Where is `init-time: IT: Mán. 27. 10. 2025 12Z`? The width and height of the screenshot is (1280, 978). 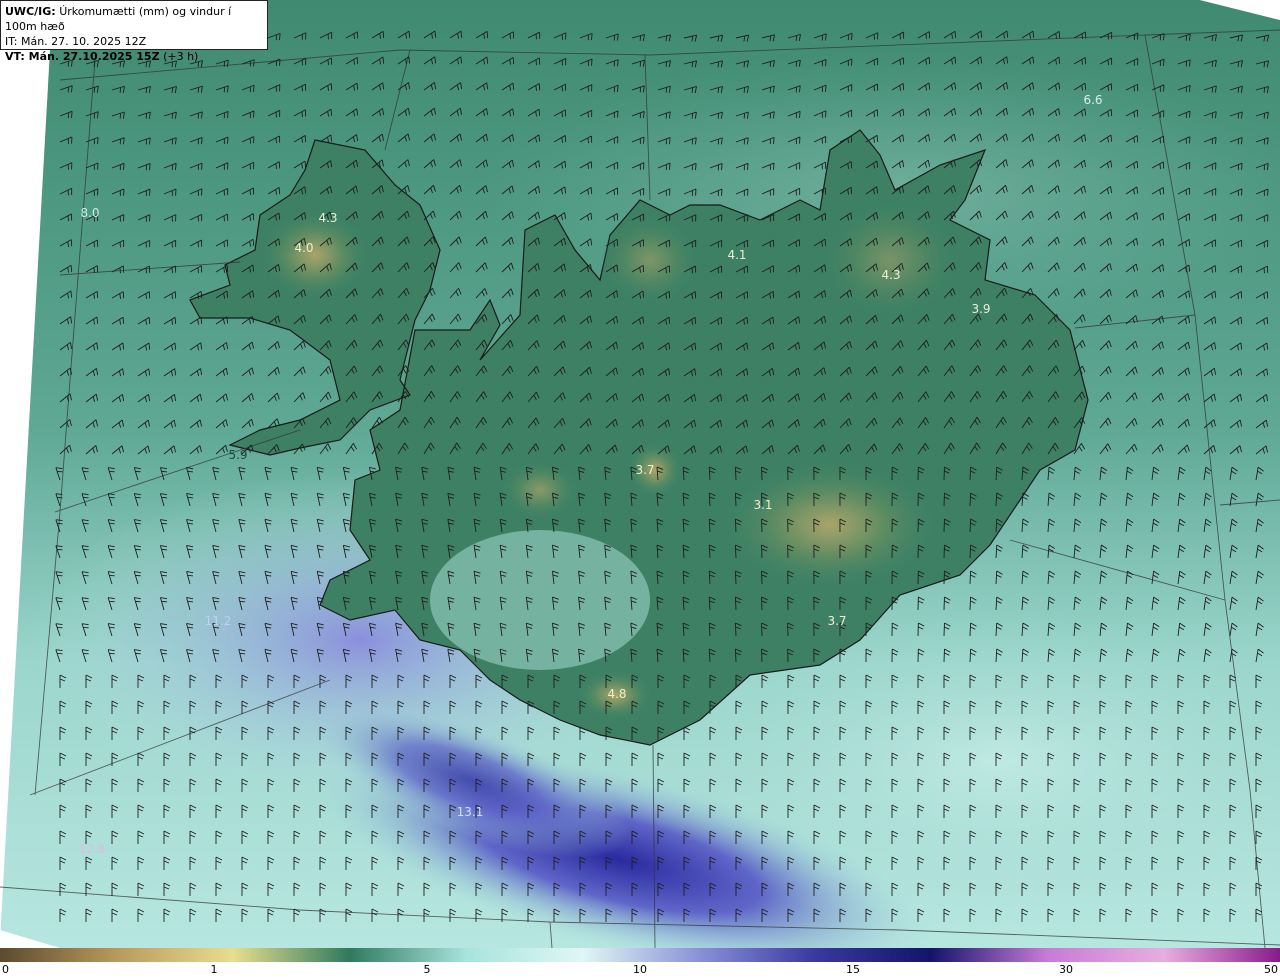
init-time: IT: Mán. 27. 10. 2025 12Z is located at coordinates (76, 41).